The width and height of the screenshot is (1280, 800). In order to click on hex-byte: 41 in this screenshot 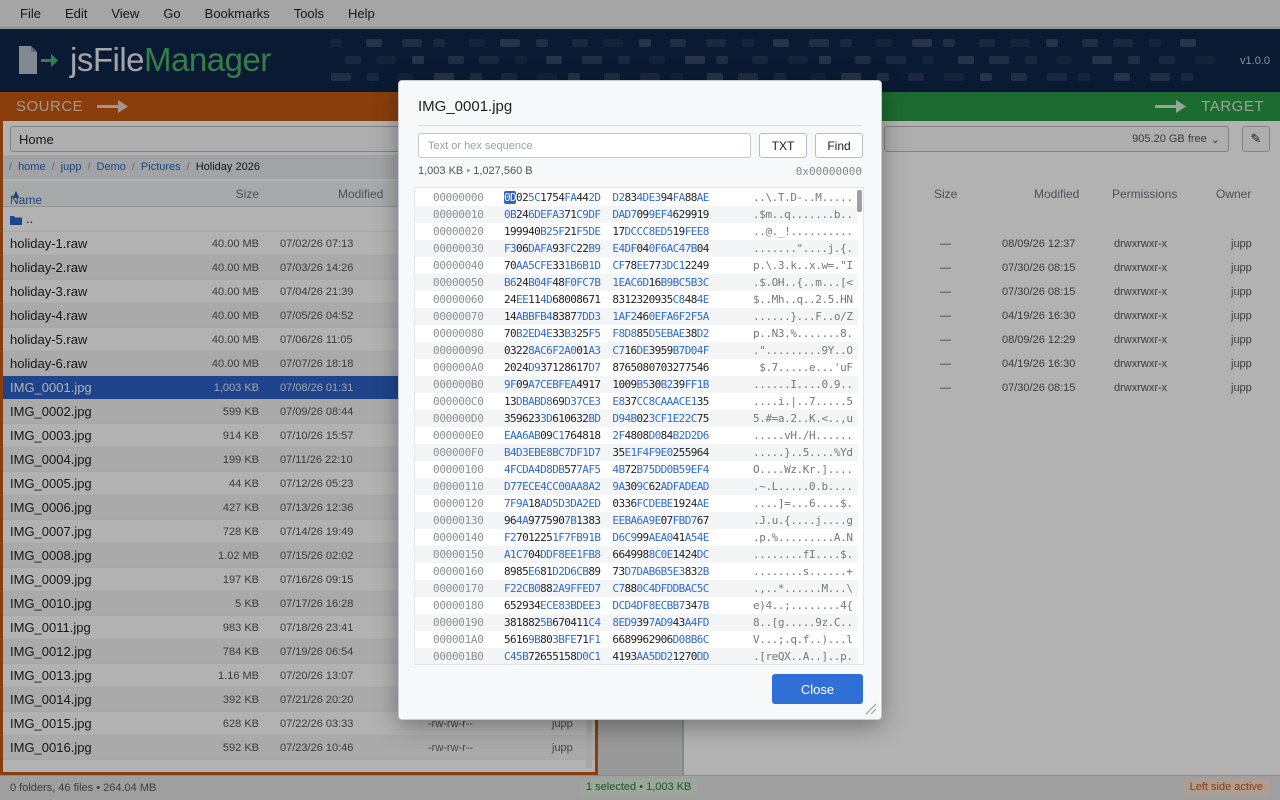, I will do `click(679, 537)`.